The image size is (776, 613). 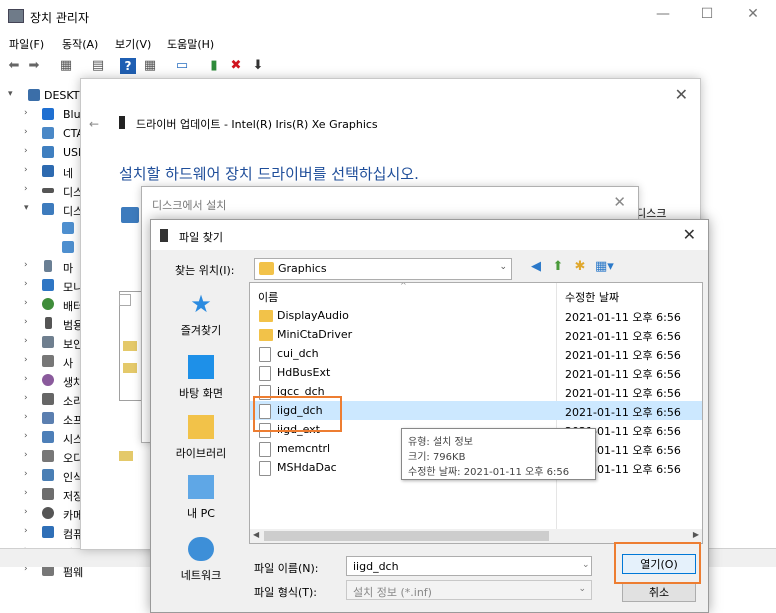 I want to click on back-arrow-icon: ←, so click(x=94, y=124).